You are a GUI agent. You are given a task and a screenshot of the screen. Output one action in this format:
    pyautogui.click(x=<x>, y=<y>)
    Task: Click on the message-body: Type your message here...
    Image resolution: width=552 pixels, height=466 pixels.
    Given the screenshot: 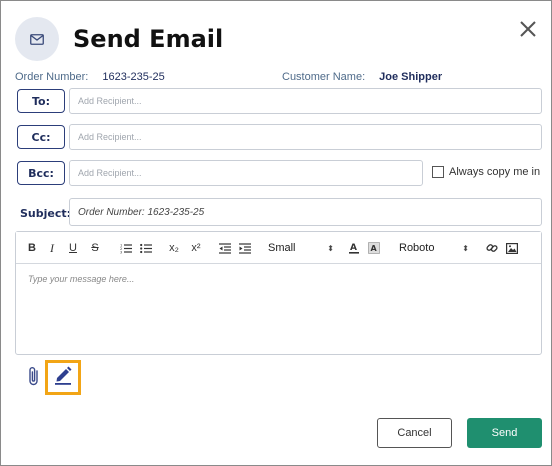 What is the action you would take?
    pyautogui.click(x=81, y=279)
    